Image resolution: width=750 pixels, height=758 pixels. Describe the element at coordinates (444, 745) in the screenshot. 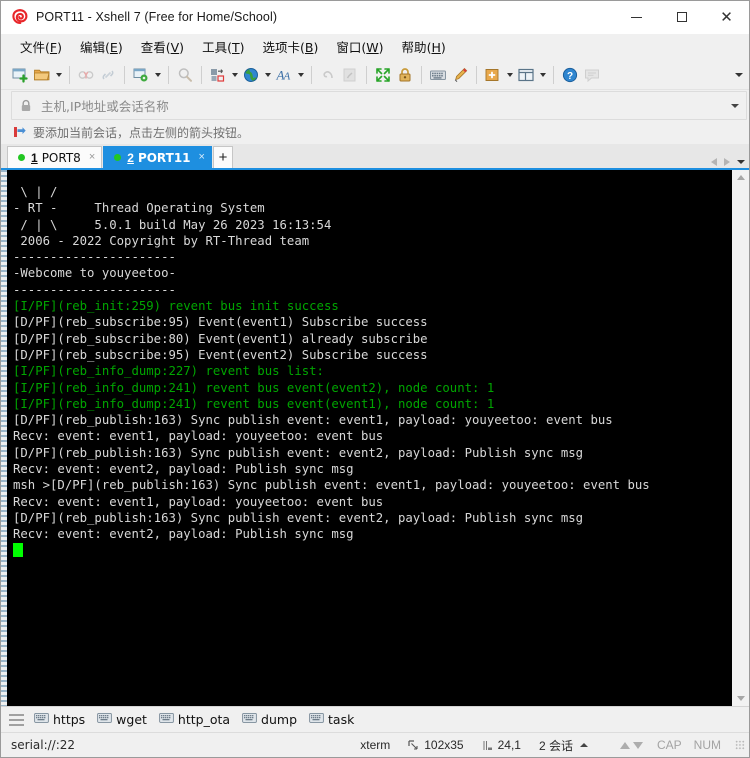

I see `status-terminal-size-label: 102x35` at that location.